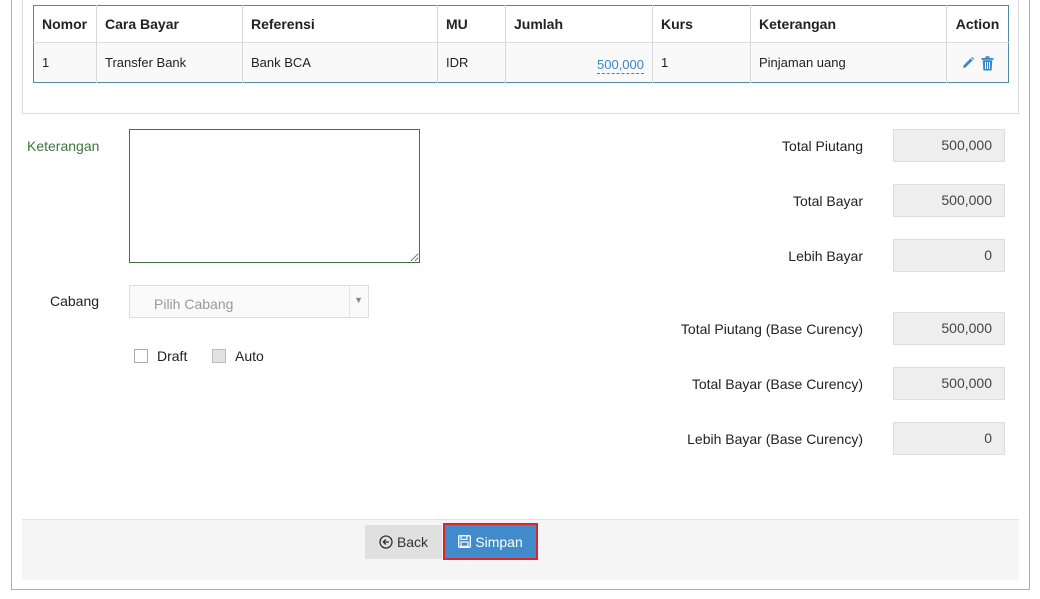 This screenshot has height=599, width=1040. I want to click on lebih-bayar-label: Lebih Bayar, so click(825, 256).